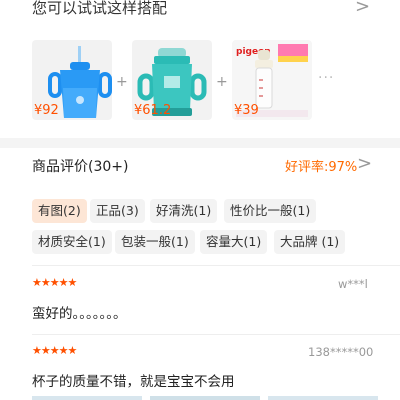 This screenshot has width=400, height=400. Describe the element at coordinates (234, 242) in the screenshot. I see `review-tag: 容量大(1)` at that location.